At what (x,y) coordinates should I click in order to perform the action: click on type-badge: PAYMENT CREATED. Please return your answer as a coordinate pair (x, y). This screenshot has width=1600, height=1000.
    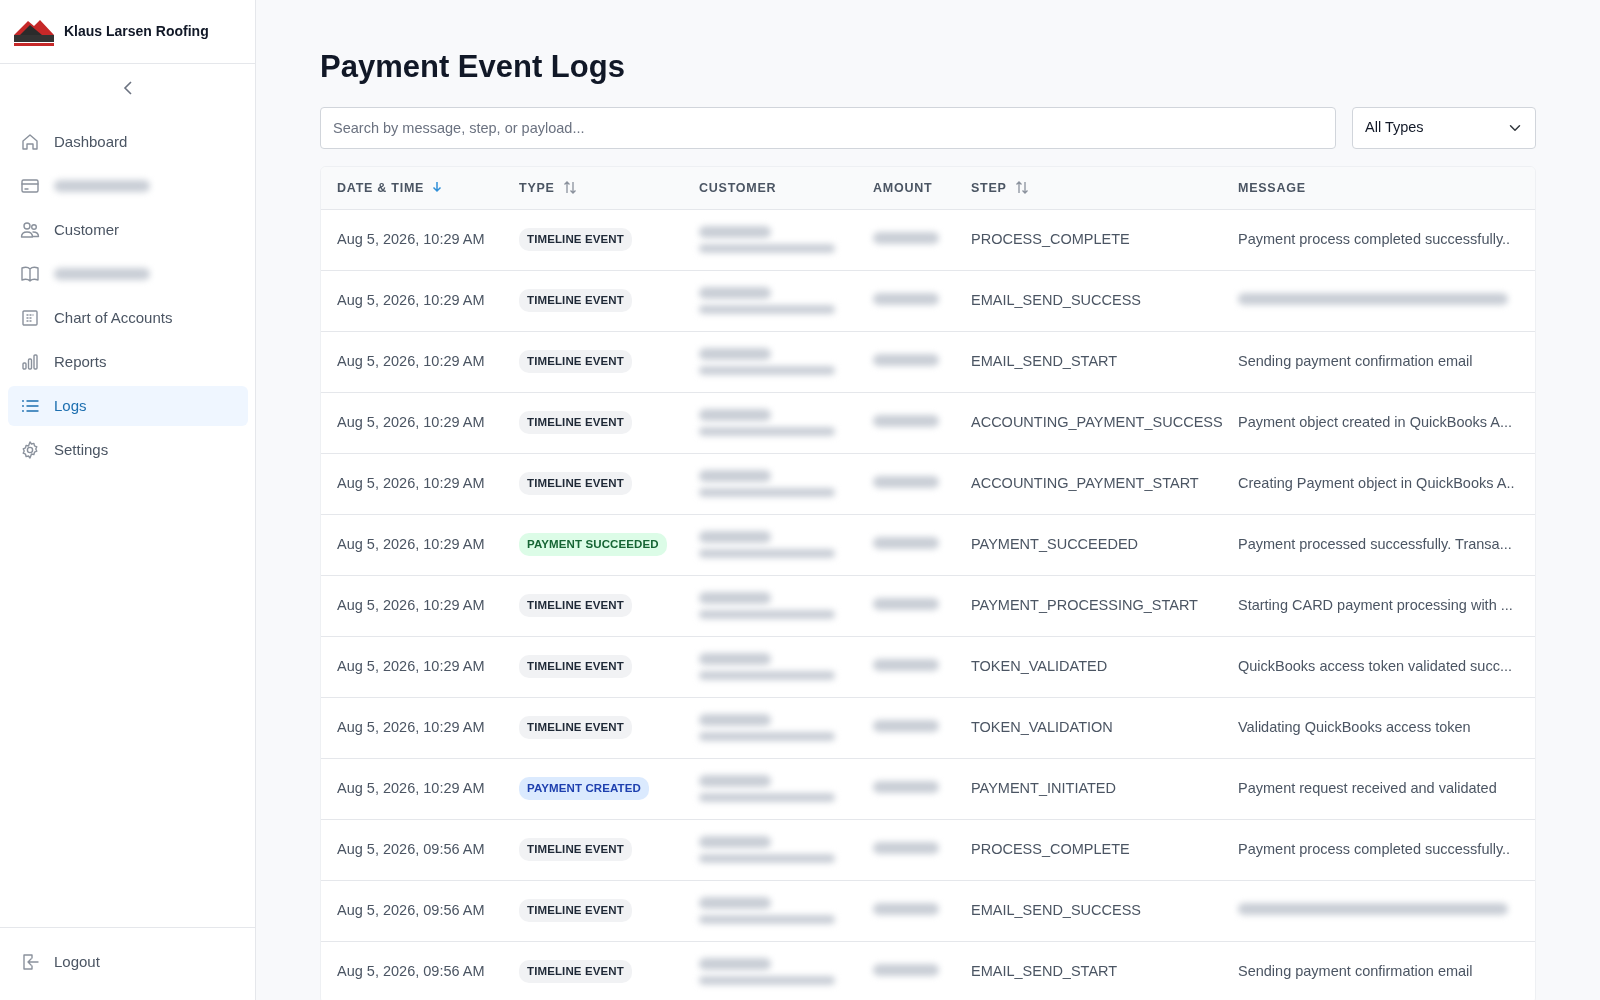
    Looking at the image, I should click on (584, 789).